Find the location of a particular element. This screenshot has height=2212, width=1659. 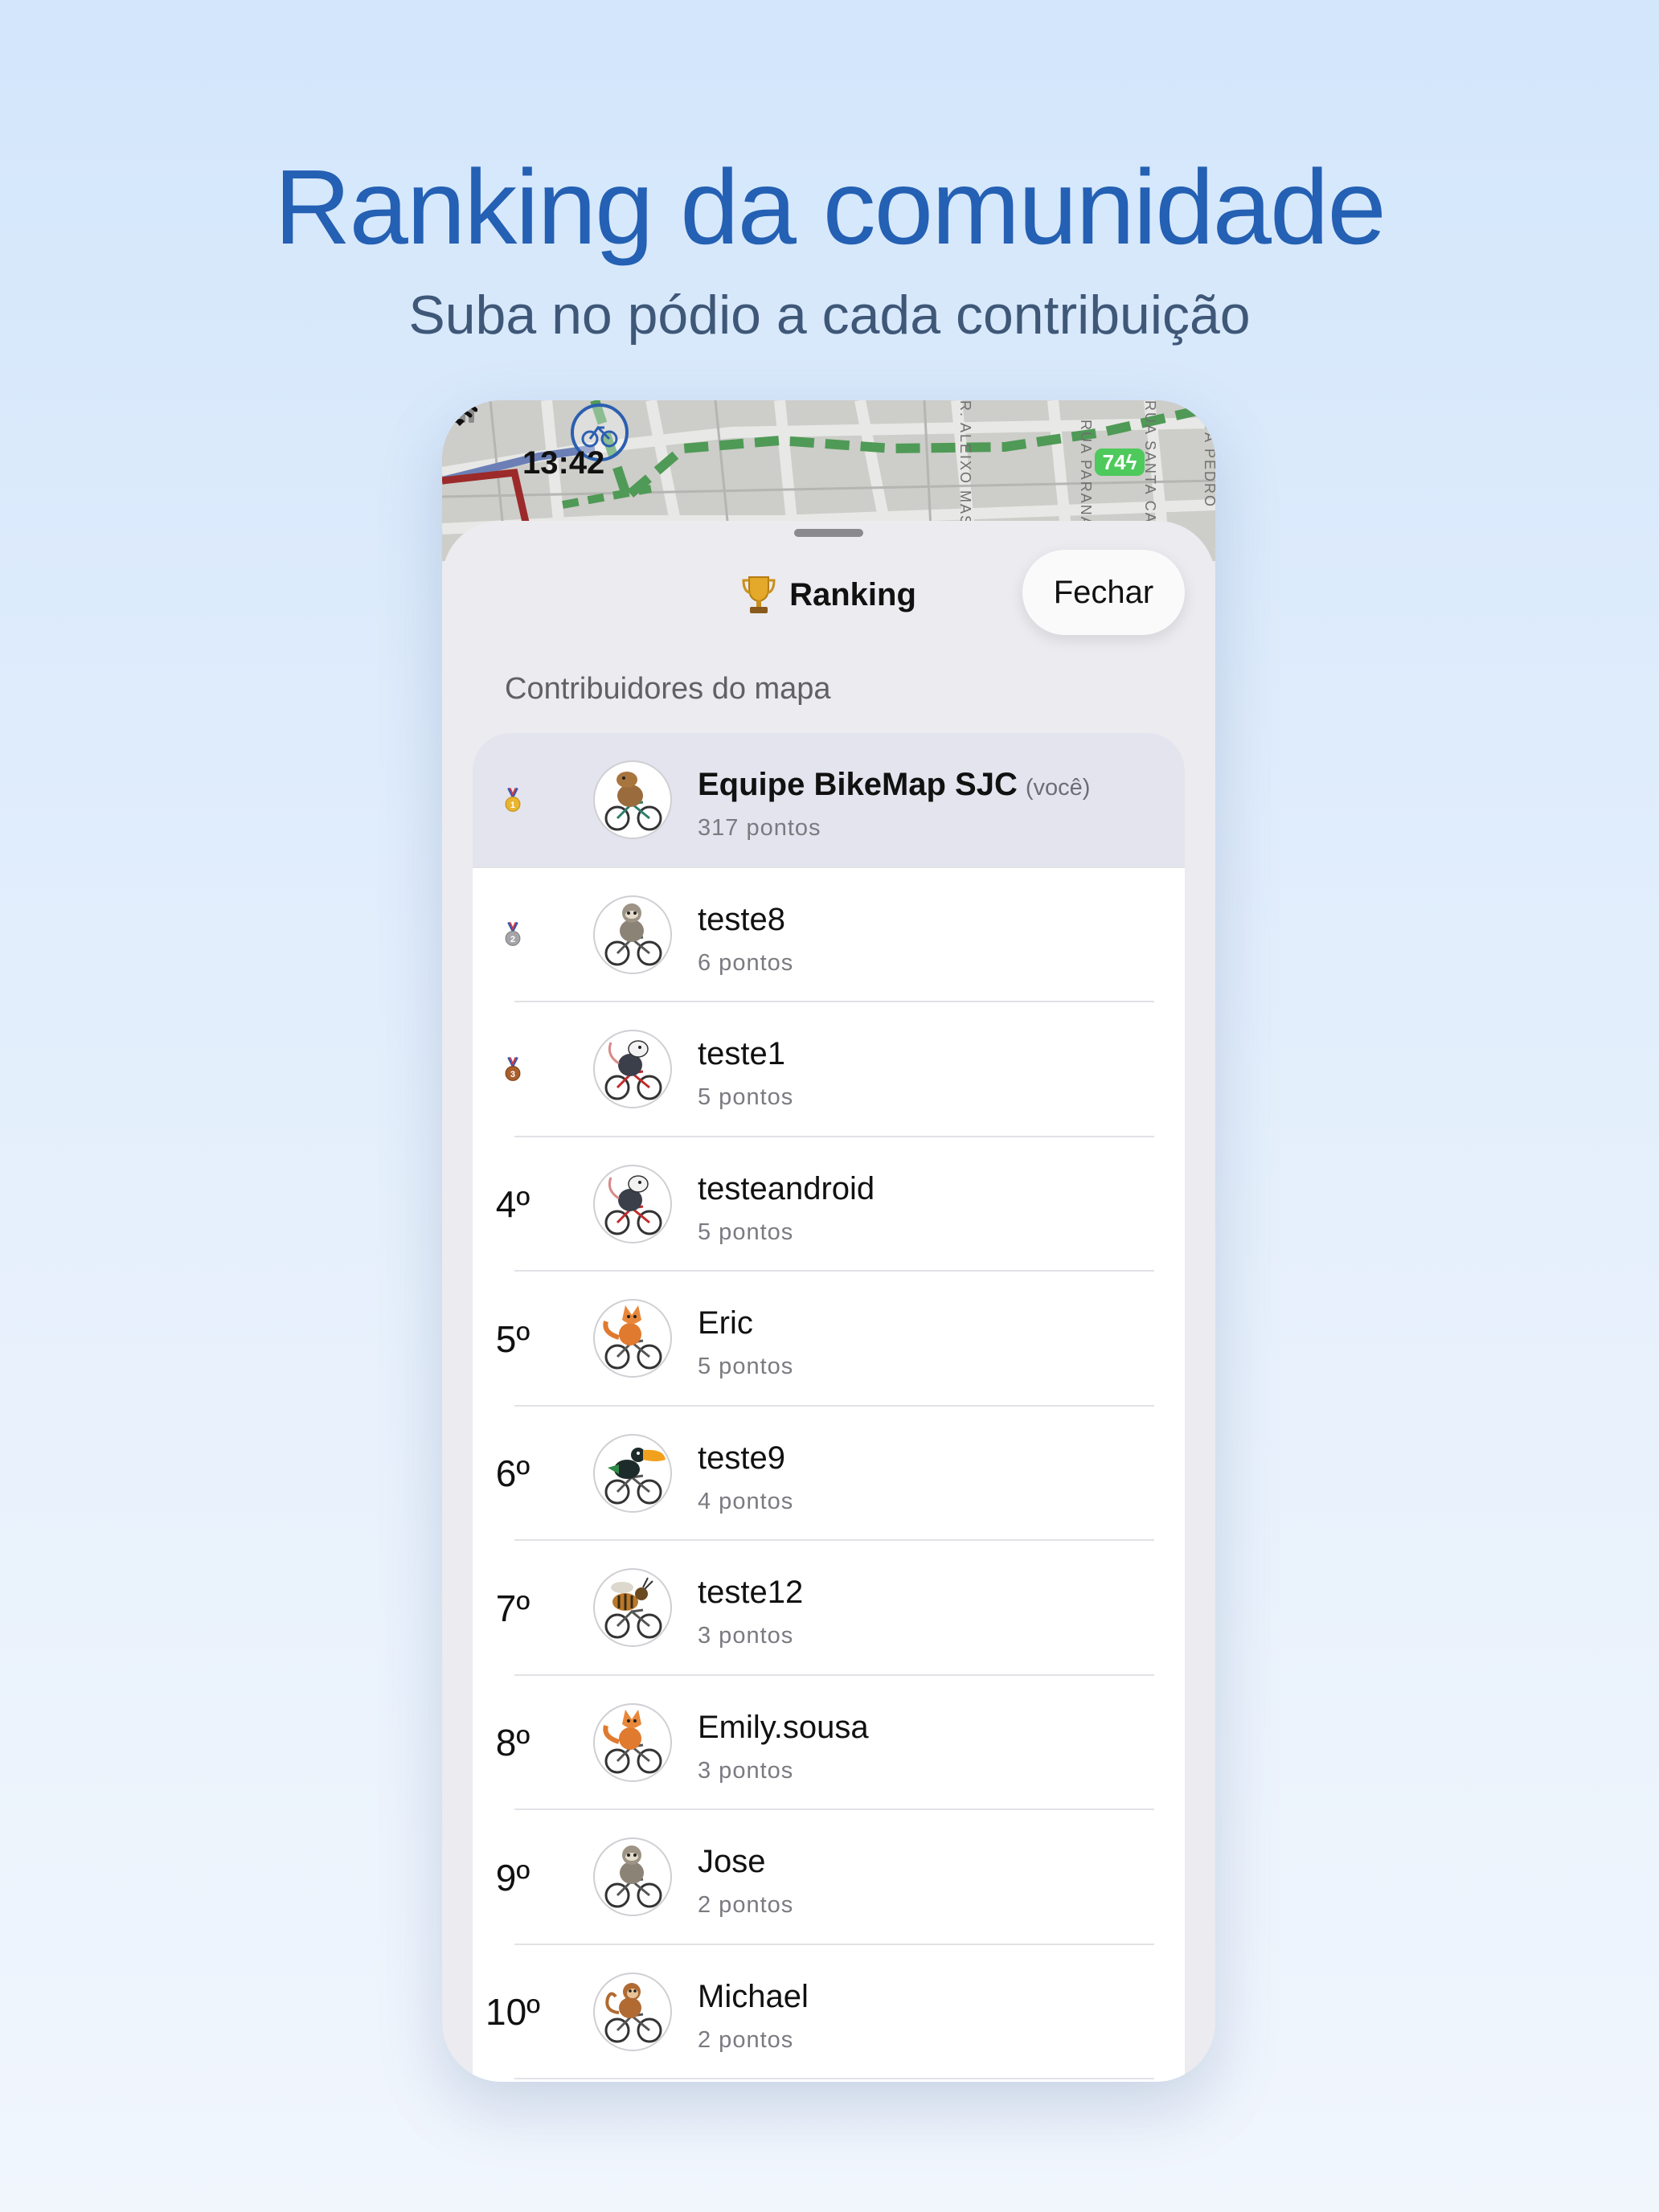

row-divider is located at coordinates (834, 2078).